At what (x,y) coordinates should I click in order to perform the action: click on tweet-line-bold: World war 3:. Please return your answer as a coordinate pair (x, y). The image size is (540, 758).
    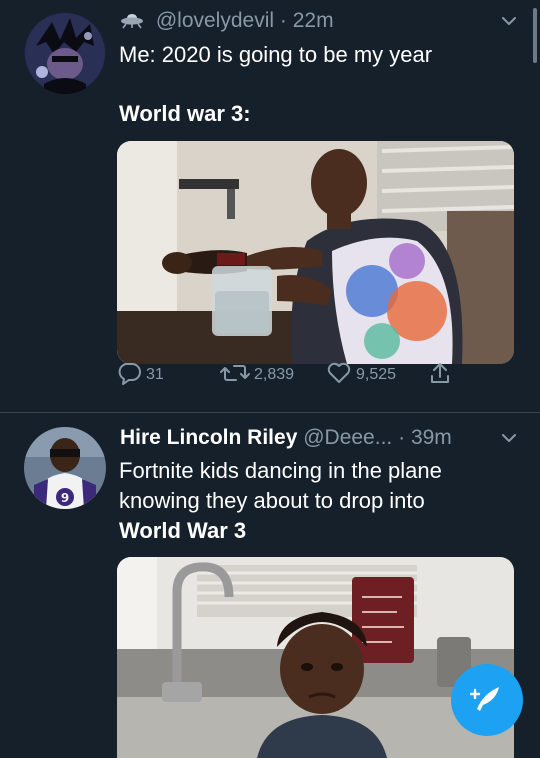
    Looking at the image, I should click on (185, 113).